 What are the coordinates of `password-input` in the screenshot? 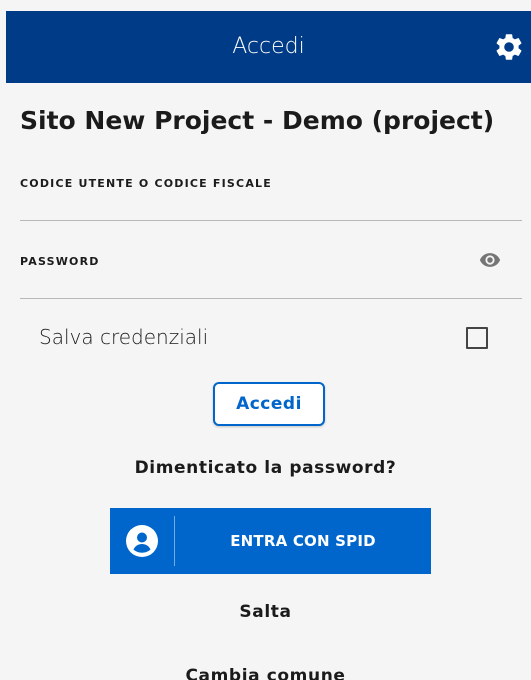 It's located at (242, 281).